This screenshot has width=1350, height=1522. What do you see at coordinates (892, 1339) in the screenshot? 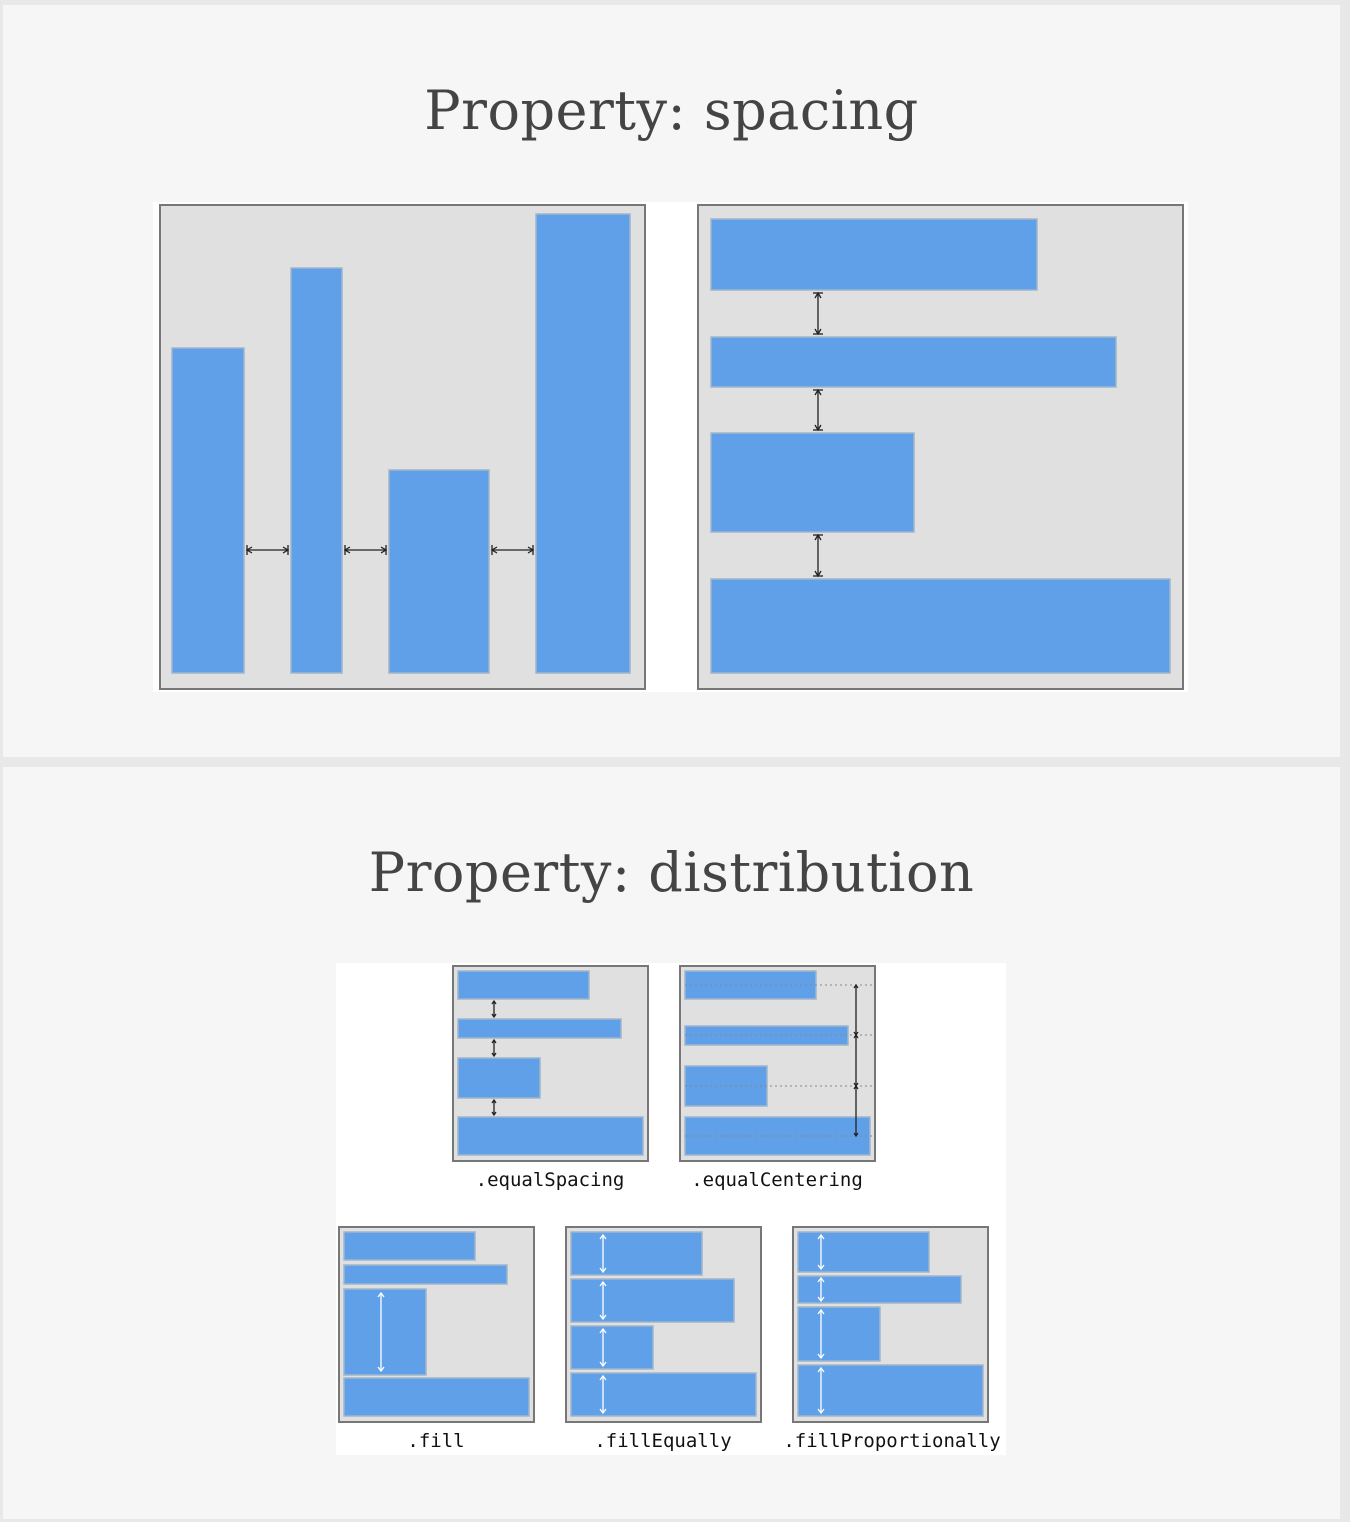
I see `fill-proportionally-panel: .fillProportionally` at bounding box center [892, 1339].